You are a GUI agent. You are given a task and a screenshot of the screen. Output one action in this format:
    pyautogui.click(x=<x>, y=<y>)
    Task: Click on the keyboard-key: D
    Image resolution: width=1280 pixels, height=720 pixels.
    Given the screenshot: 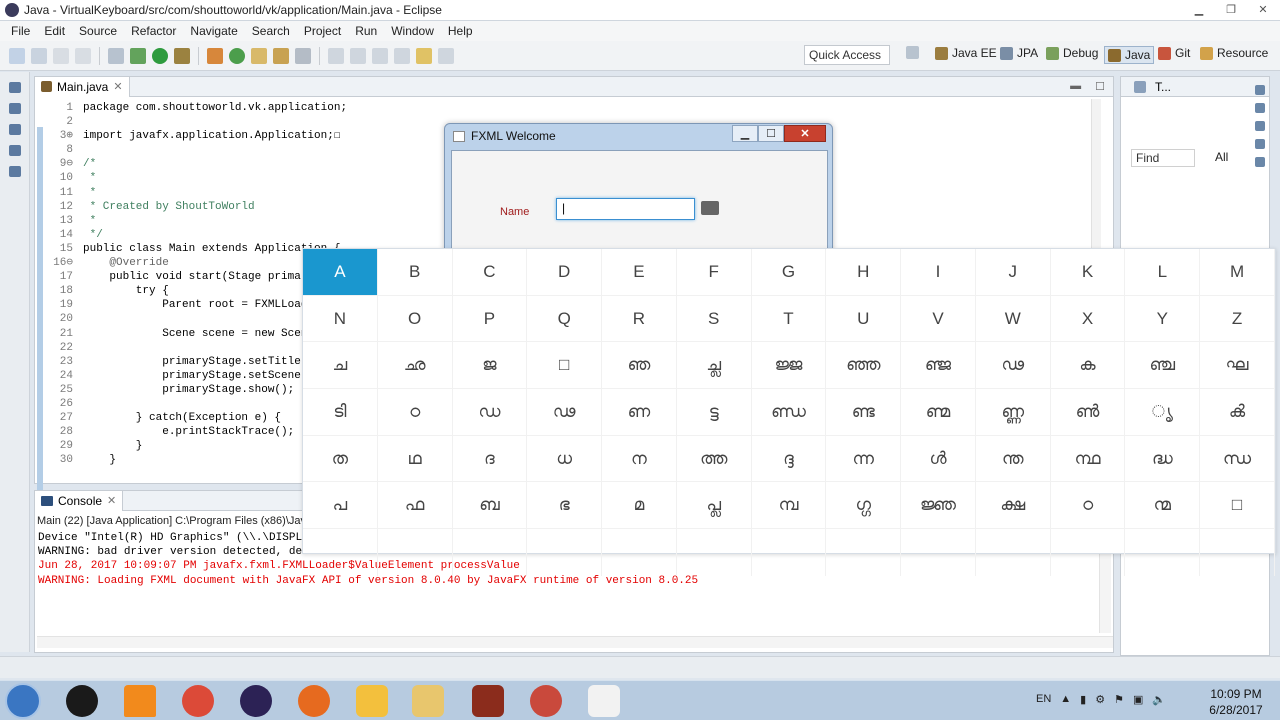 What is the action you would take?
    pyautogui.click(x=565, y=272)
    